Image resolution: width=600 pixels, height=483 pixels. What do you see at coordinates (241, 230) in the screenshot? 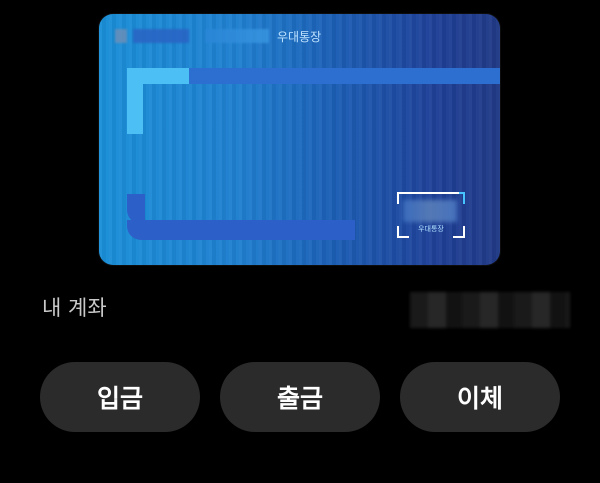
I see `card-frame-bottom` at bounding box center [241, 230].